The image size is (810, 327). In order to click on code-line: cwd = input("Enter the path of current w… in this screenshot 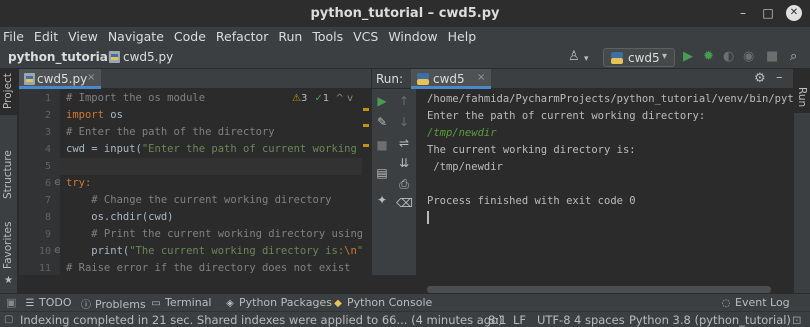, I will do `click(217, 149)`.